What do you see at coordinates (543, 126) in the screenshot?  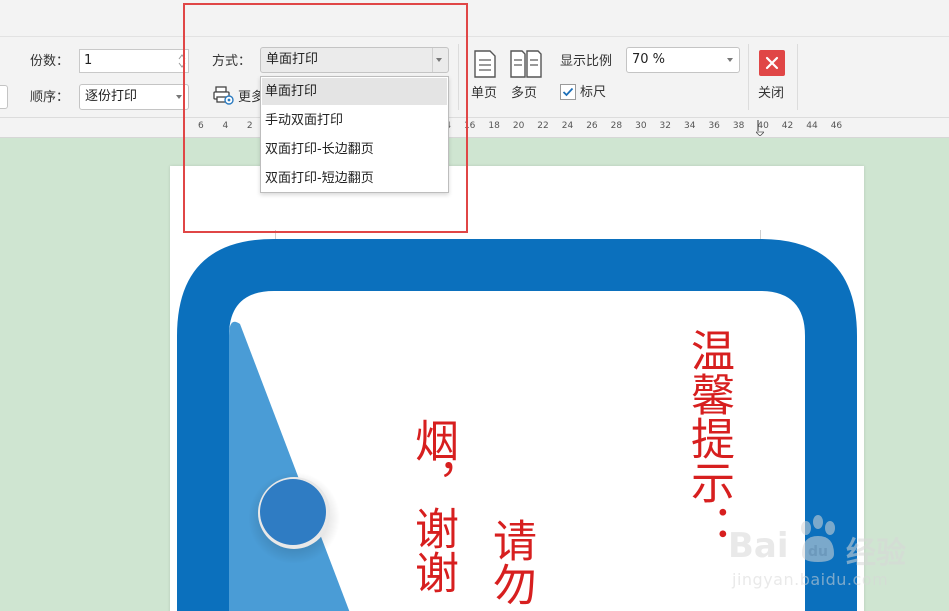 I see `ruler-tick-label: 22` at bounding box center [543, 126].